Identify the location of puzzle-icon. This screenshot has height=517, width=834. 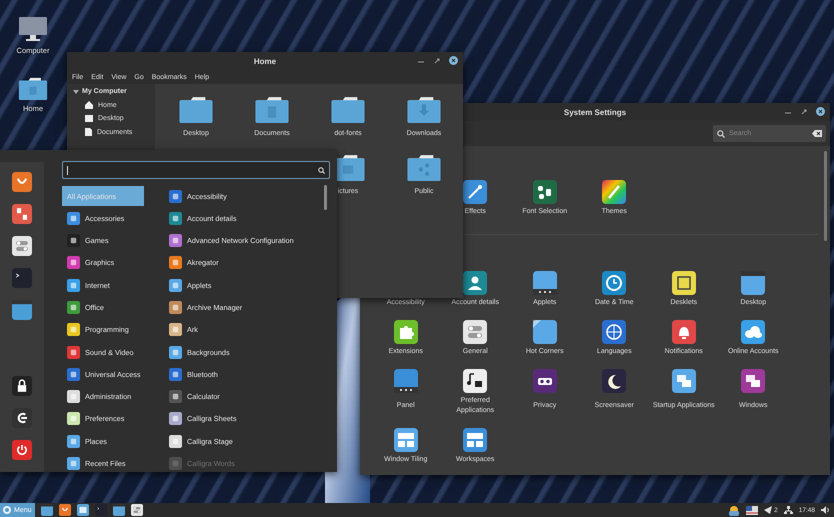
(406, 332).